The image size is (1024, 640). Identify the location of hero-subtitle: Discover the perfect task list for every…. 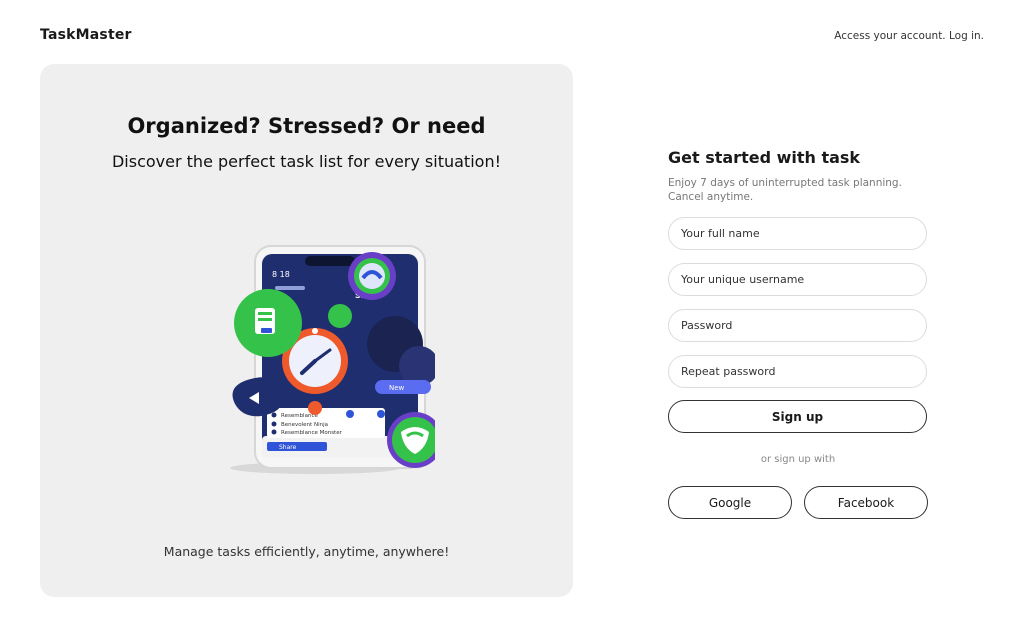
(306, 161).